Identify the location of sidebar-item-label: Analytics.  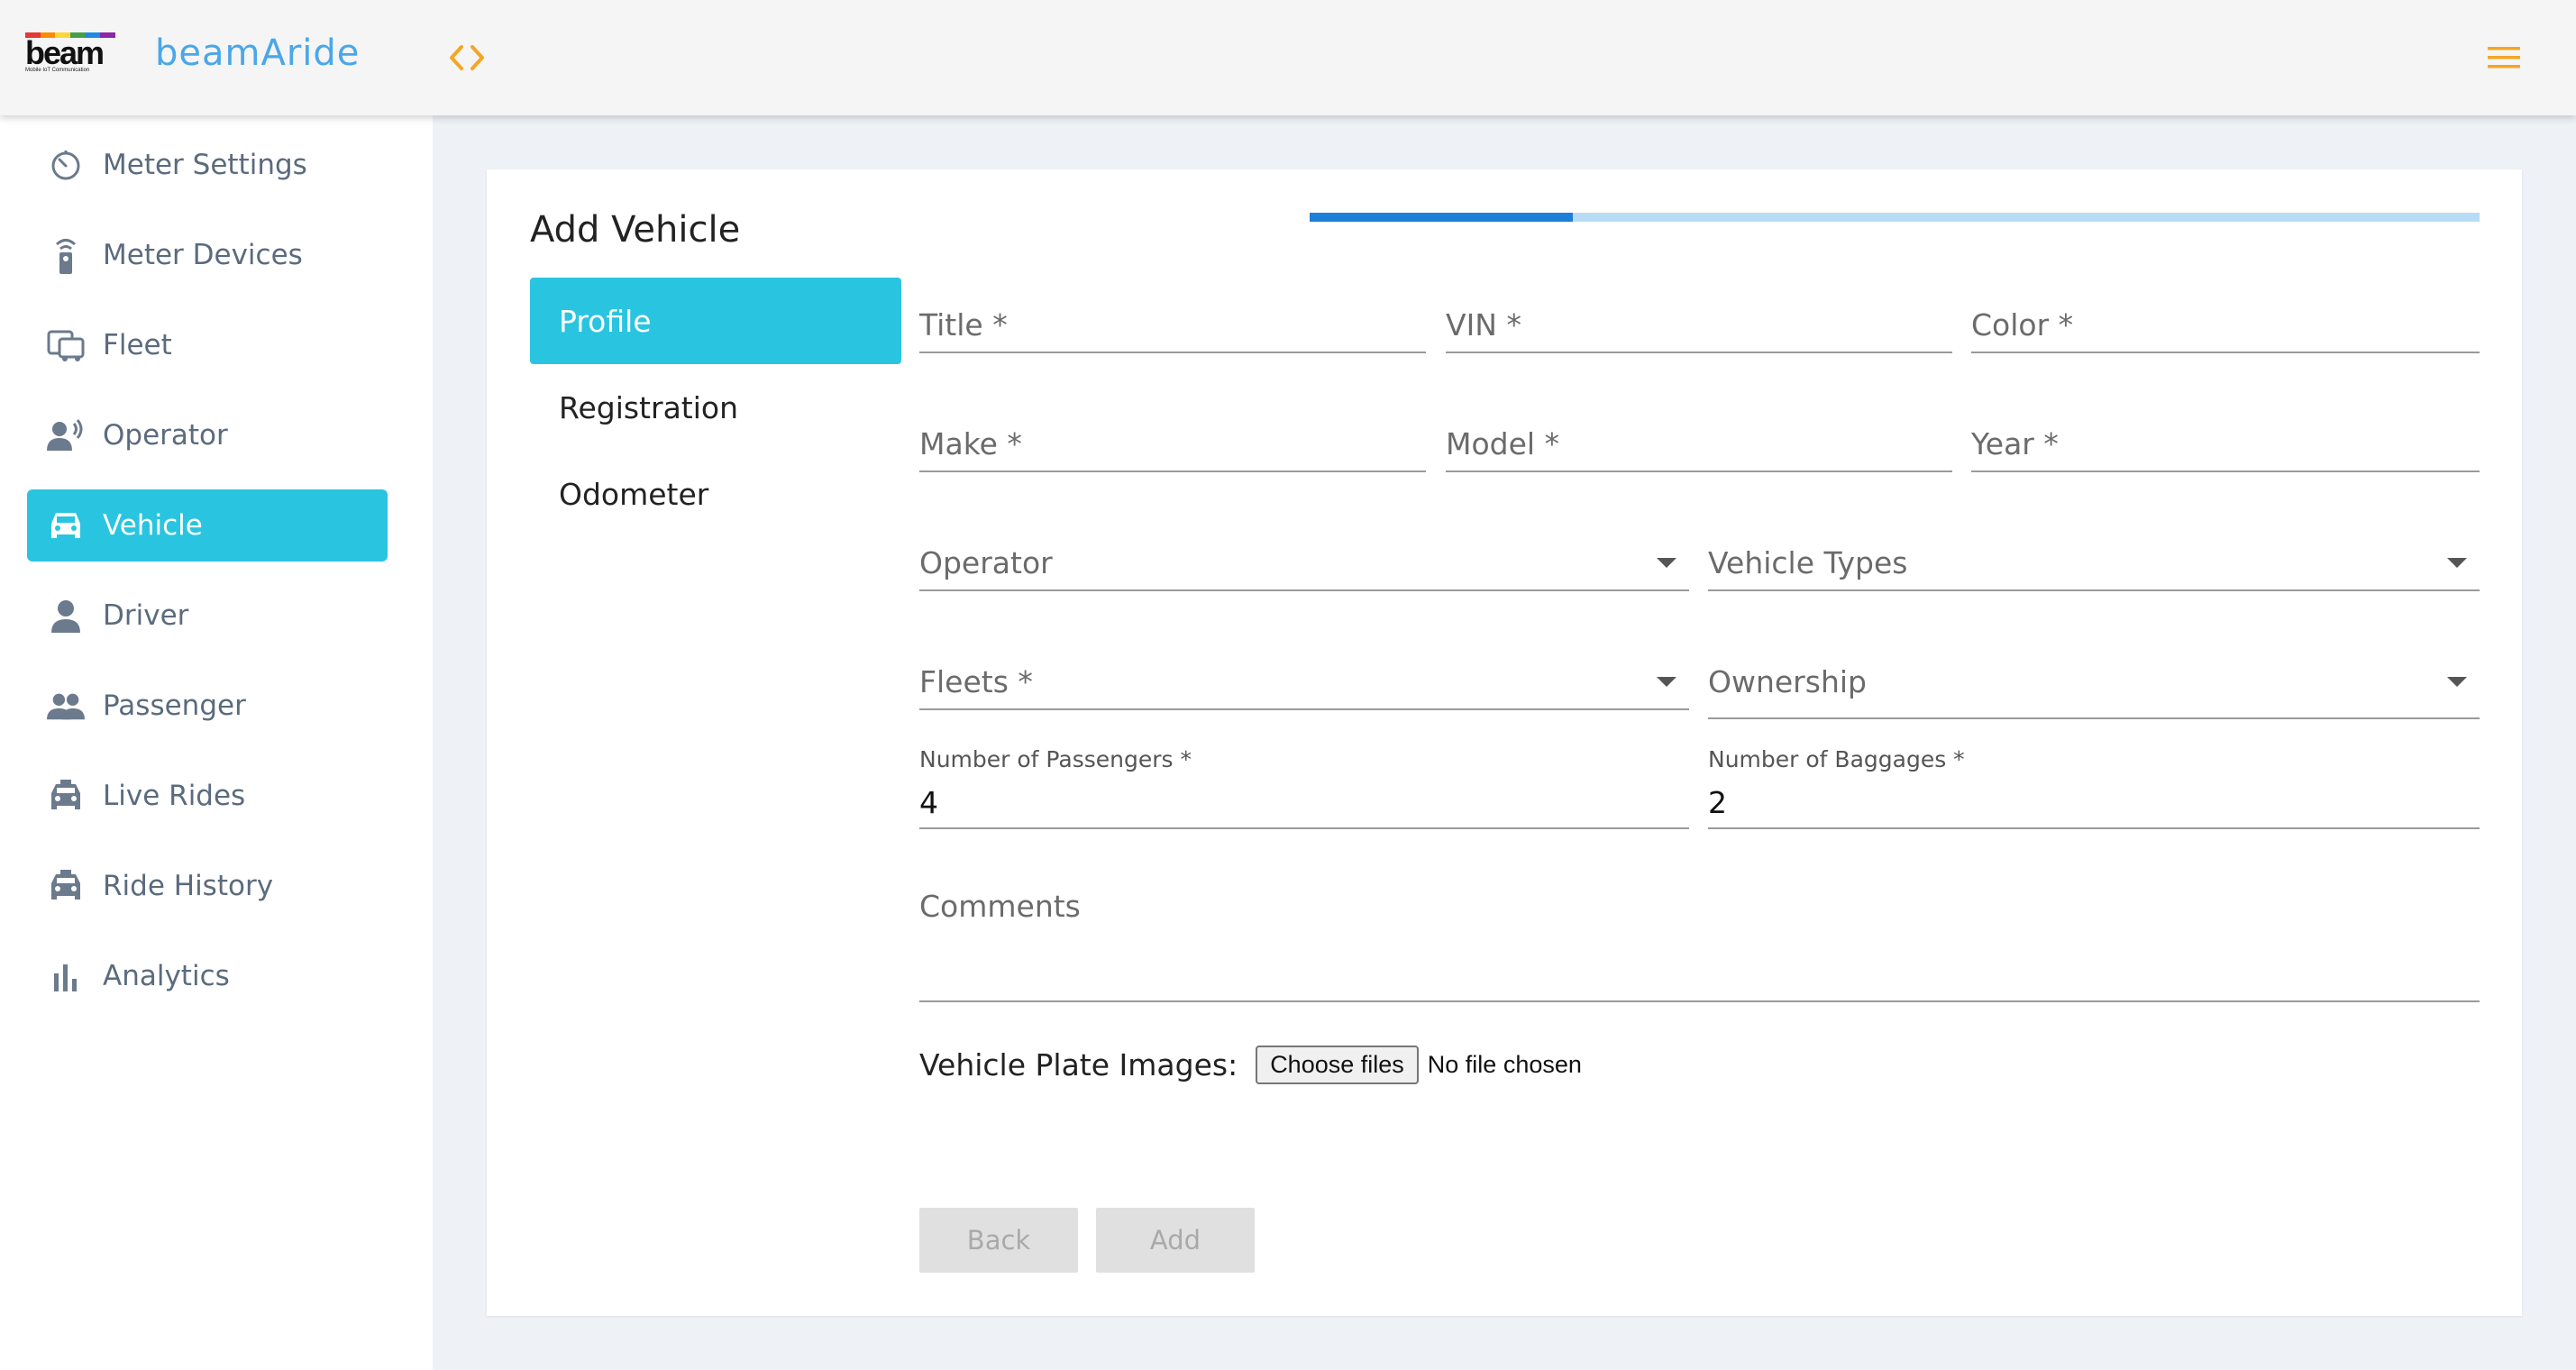
(166, 976).